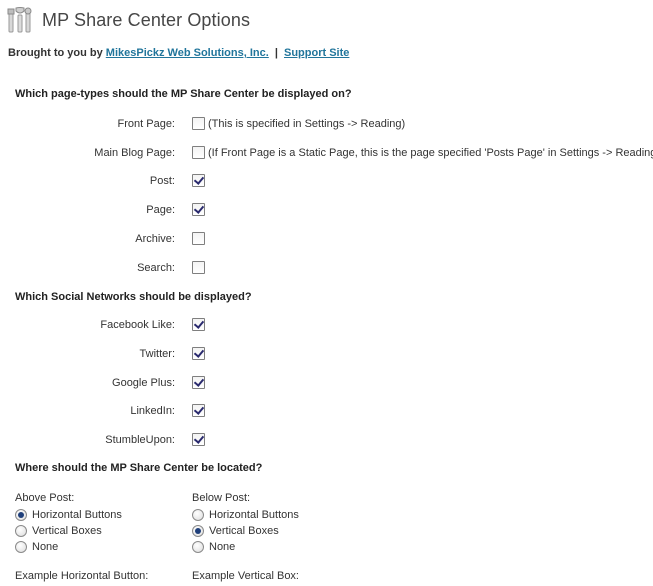  Describe the element at coordinates (21, 531) in the screenshot. I see `above-vertical-radio` at that location.